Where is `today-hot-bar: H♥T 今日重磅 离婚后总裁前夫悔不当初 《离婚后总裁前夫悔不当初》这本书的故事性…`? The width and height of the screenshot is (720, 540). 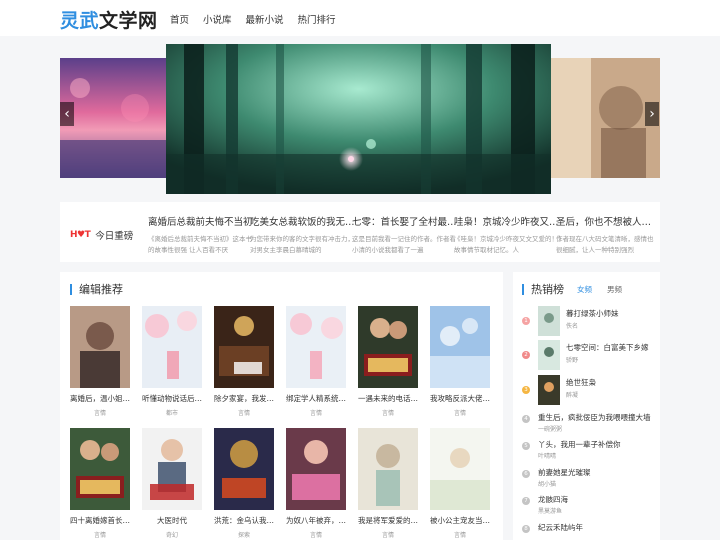 today-hot-bar: H♥T 今日重磅 离婚后总裁前夫悔不当初 《离婚后总裁前夫悔不当初》这本书的故事性… is located at coordinates (360, 232).